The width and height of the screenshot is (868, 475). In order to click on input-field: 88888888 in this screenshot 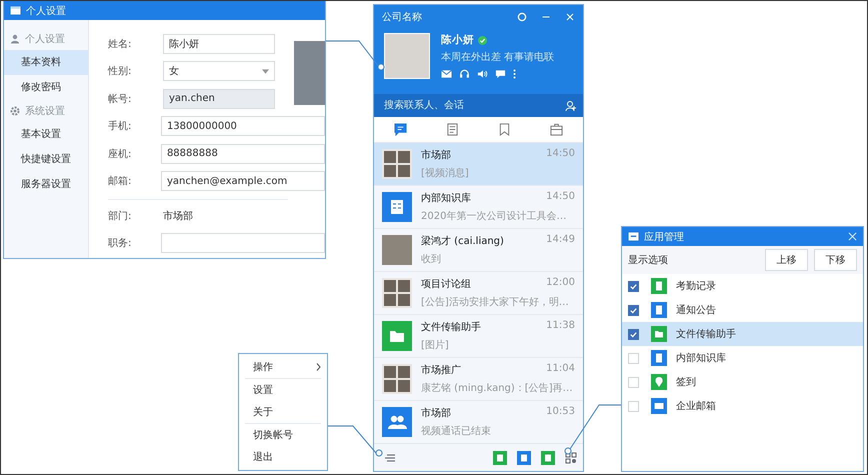, I will do `click(242, 154)`.